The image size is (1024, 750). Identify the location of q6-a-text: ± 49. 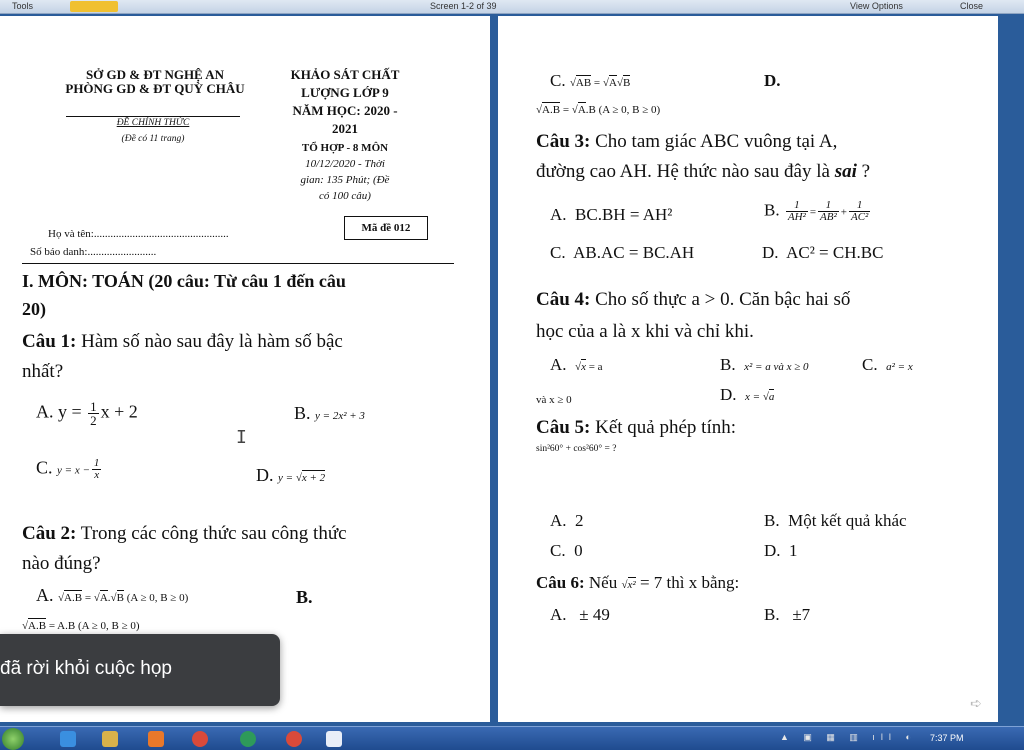
(594, 614).